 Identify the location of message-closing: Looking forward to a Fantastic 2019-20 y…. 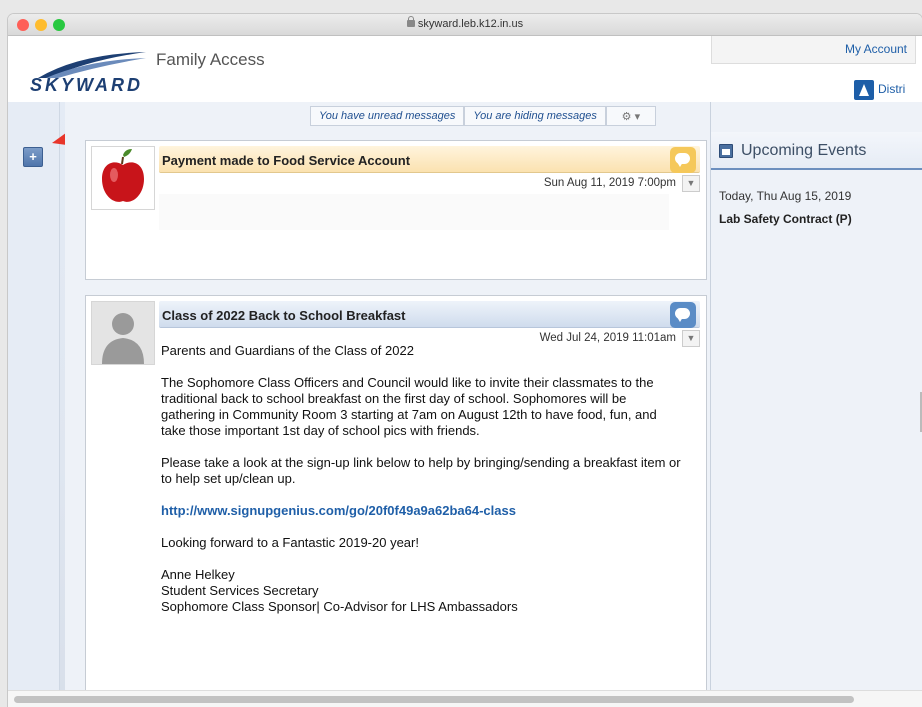
(290, 542).